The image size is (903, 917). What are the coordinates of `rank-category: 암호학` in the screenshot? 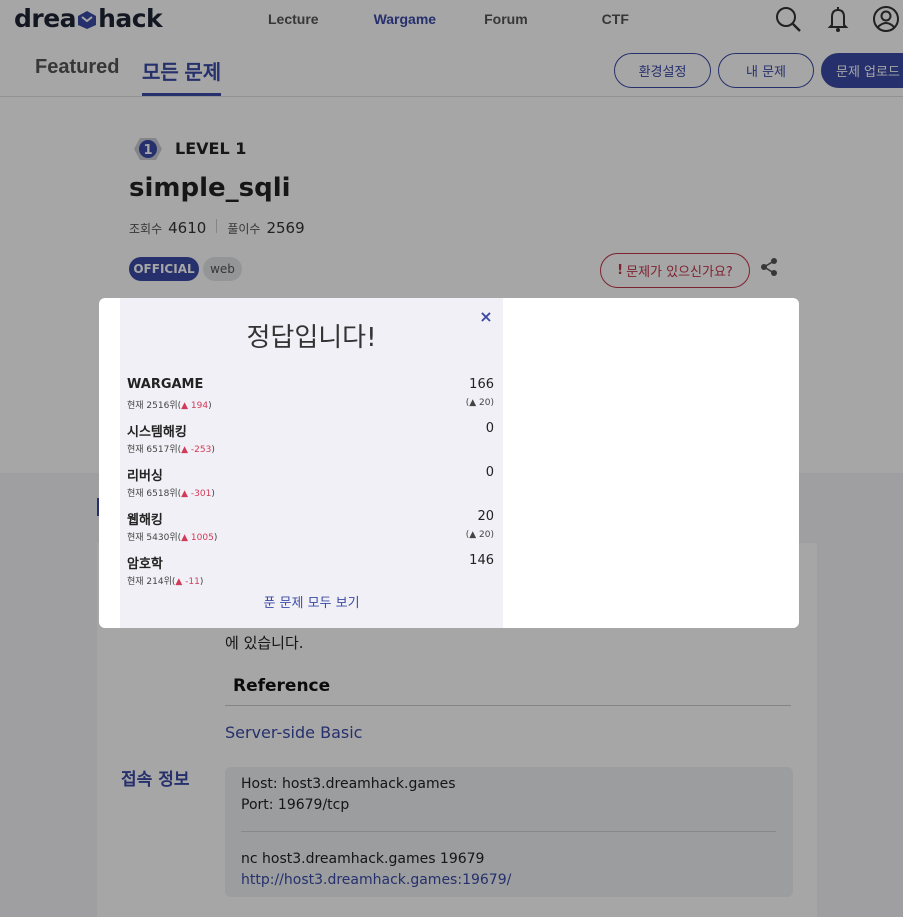 It's located at (145, 564).